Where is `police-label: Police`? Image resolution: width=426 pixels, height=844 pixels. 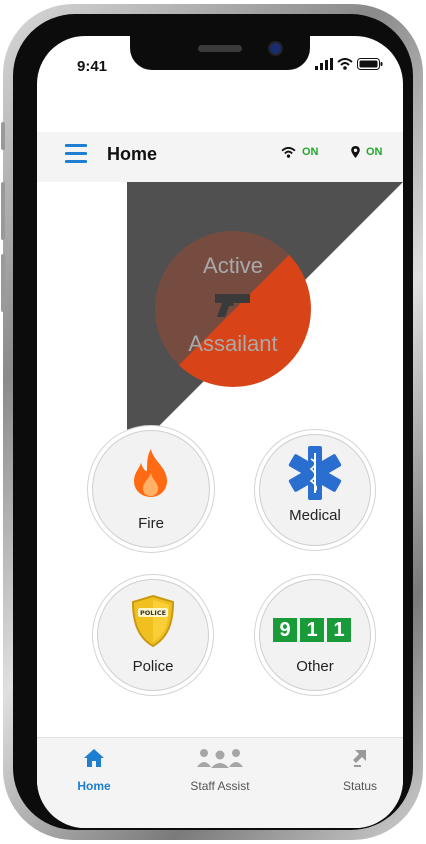 police-label: Police is located at coordinates (153, 666).